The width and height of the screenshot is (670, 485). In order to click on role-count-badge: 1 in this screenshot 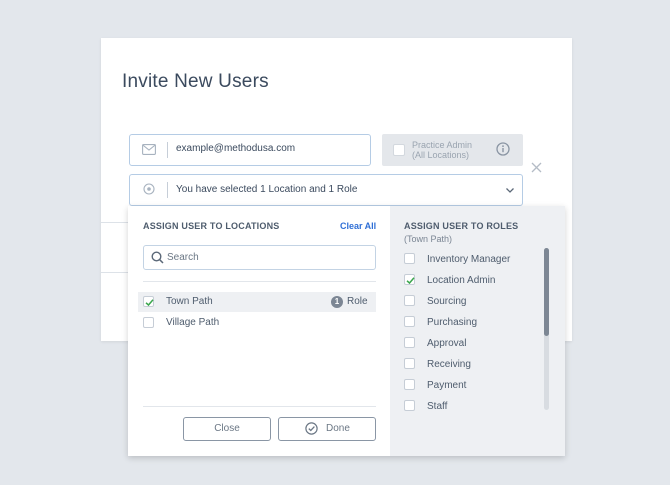, I will do `click(337, 302)`.